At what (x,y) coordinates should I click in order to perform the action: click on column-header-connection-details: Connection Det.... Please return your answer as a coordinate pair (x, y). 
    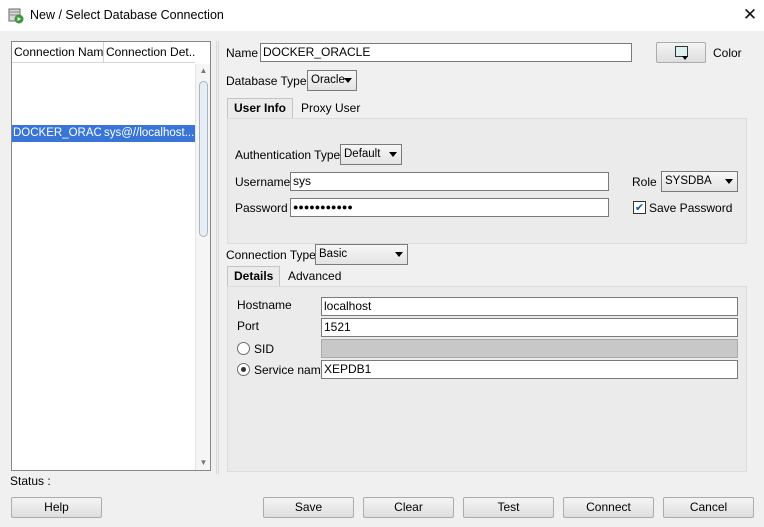
    Looking at the image, I should click on (149, 52).